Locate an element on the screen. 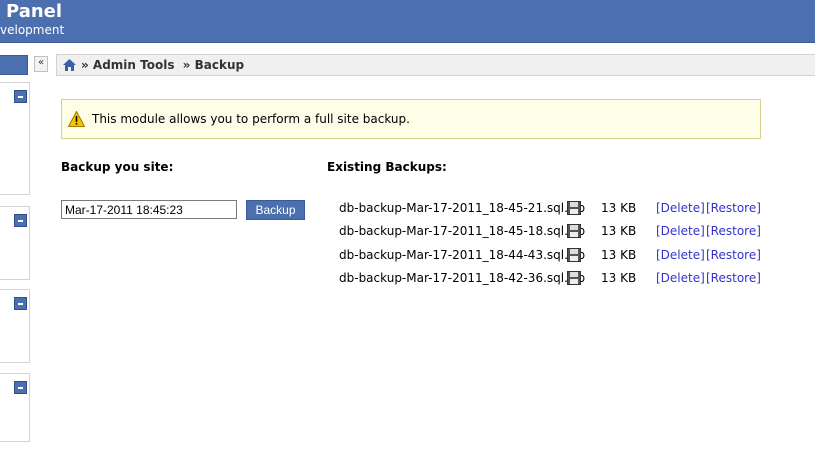 The width and height of the screenshot is (815, 450). existing-backups-heading: Existing Backups: is located at coordinates (387, 167).